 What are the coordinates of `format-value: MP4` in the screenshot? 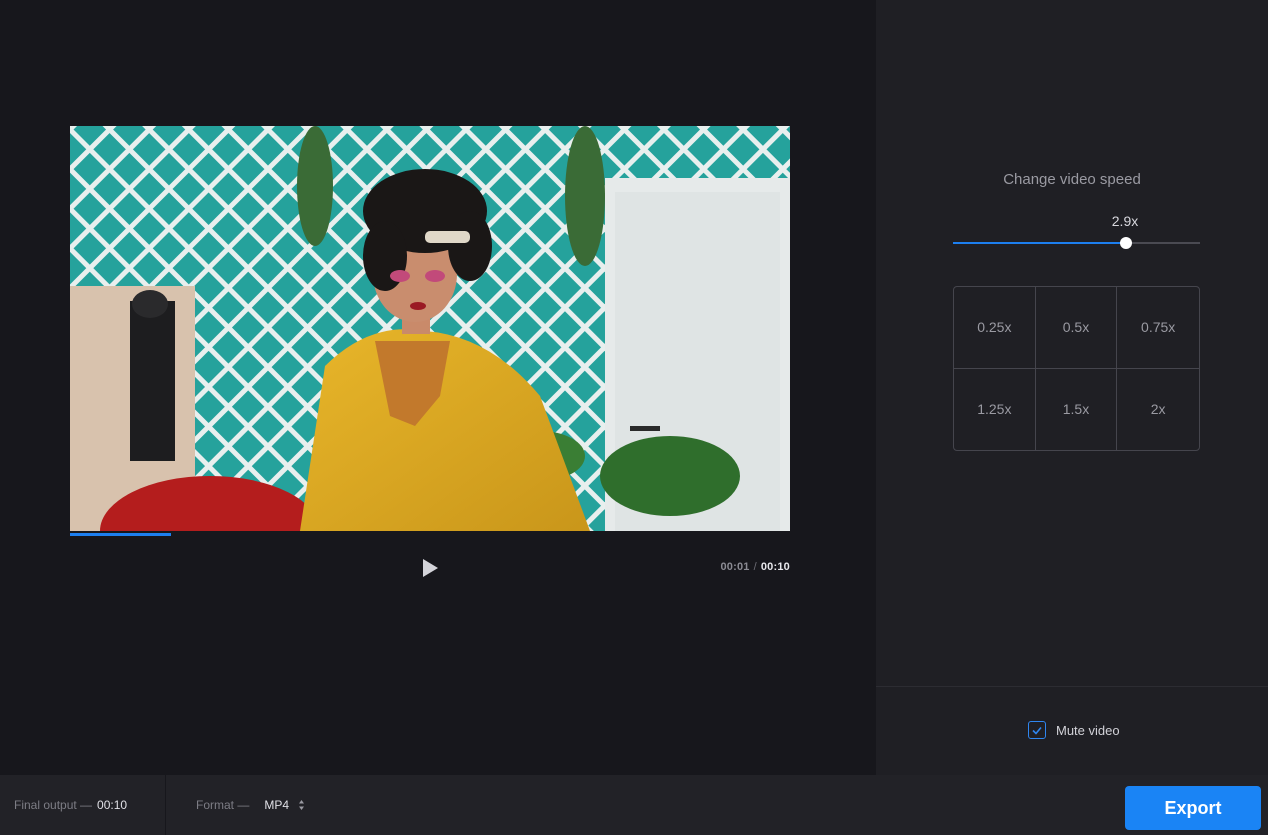 It's located at (277, 805).